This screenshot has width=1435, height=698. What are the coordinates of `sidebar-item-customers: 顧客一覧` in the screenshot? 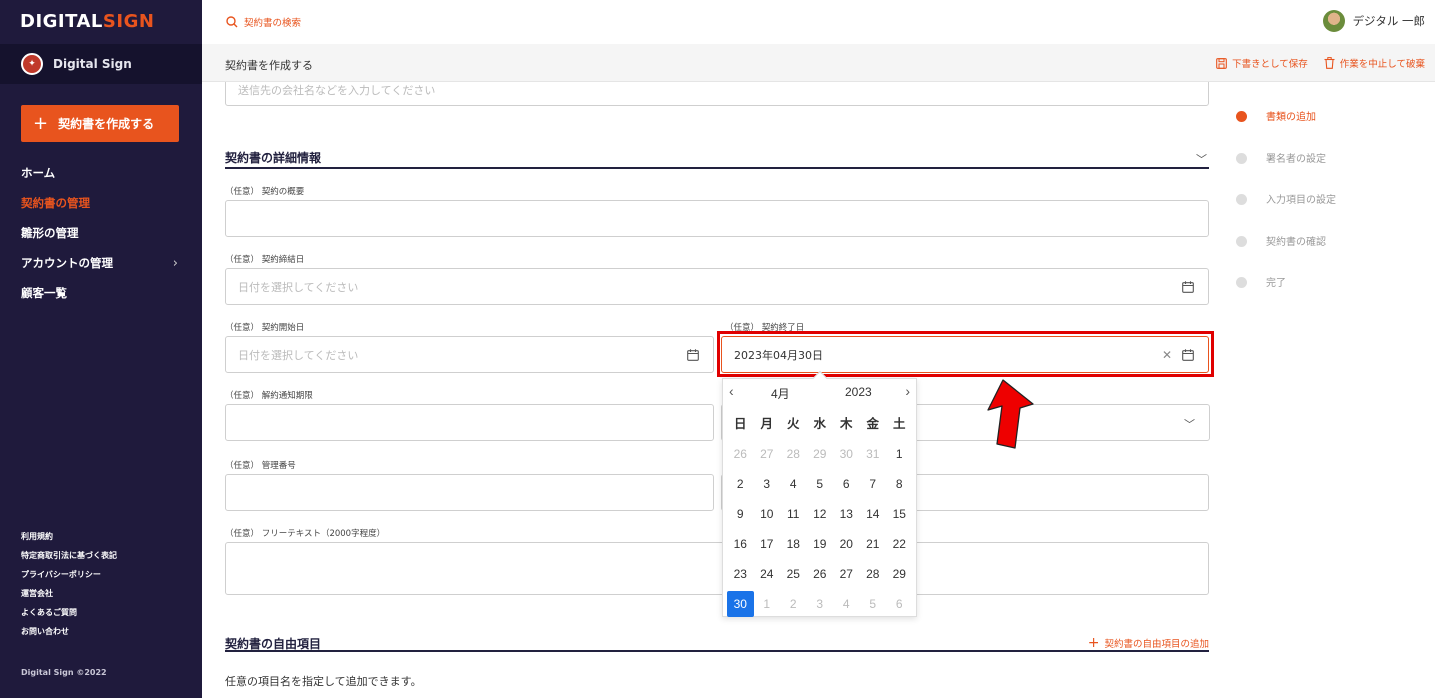 It's located at (101, 293).